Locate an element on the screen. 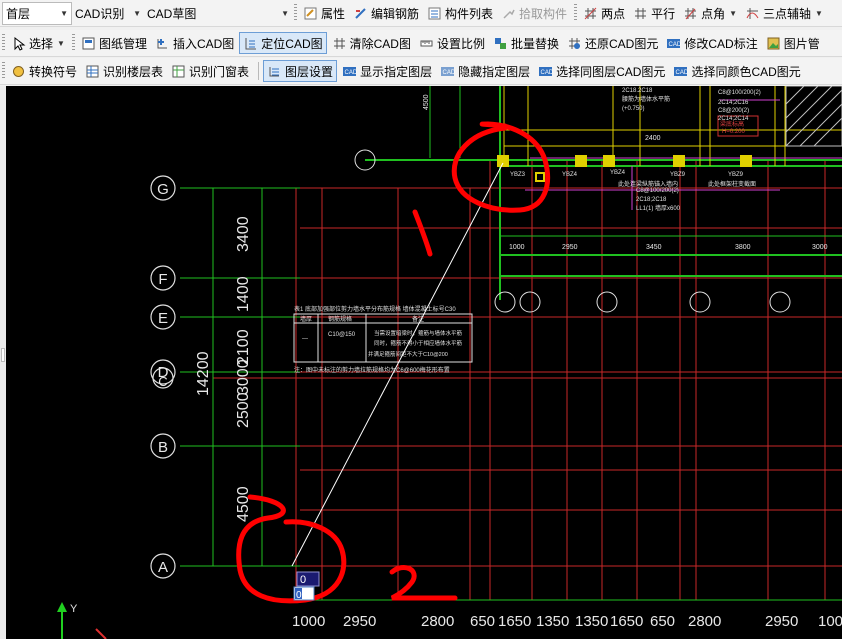 This screenshot has width=842, height=639. bottom-dim-5: 1650 is located at coordinates (514, 621).